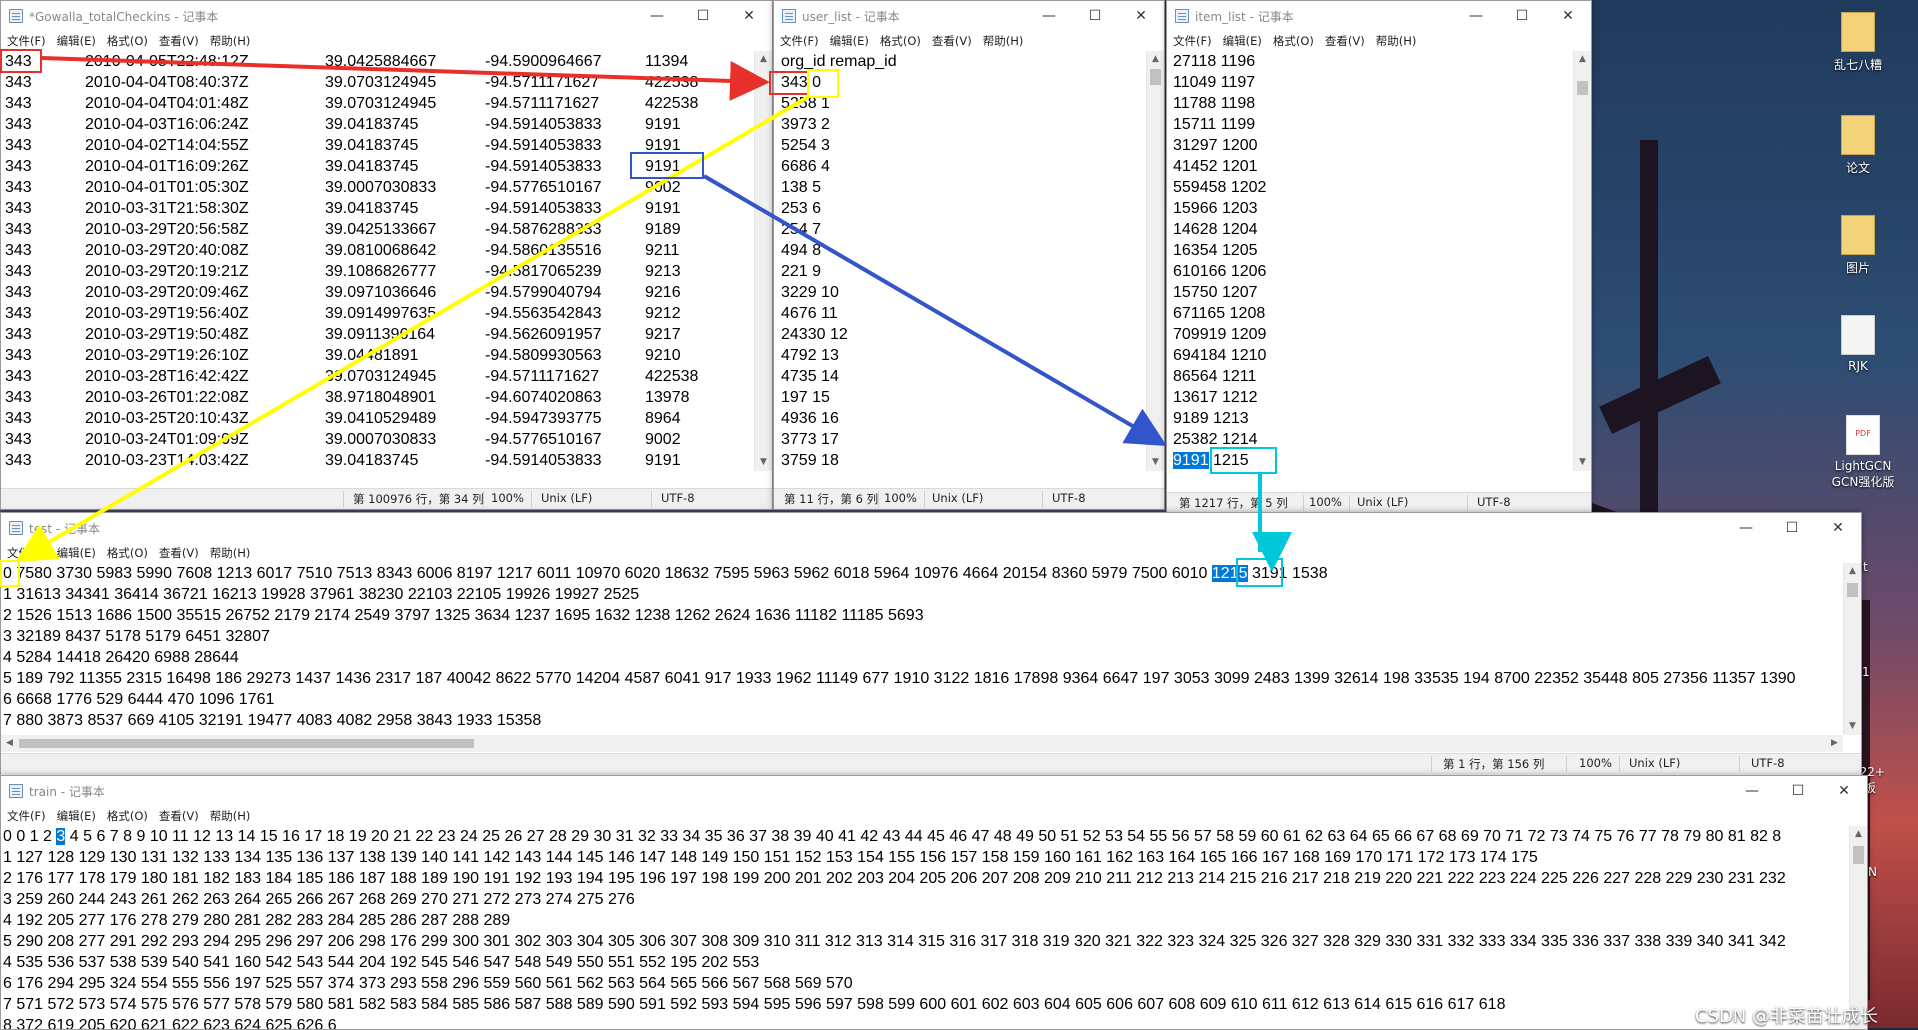  Describe the element at coordinates (1379, 16) in the screenshot. I see `title-bar: item_list - 记事本 — ☐ ✕` at that location.